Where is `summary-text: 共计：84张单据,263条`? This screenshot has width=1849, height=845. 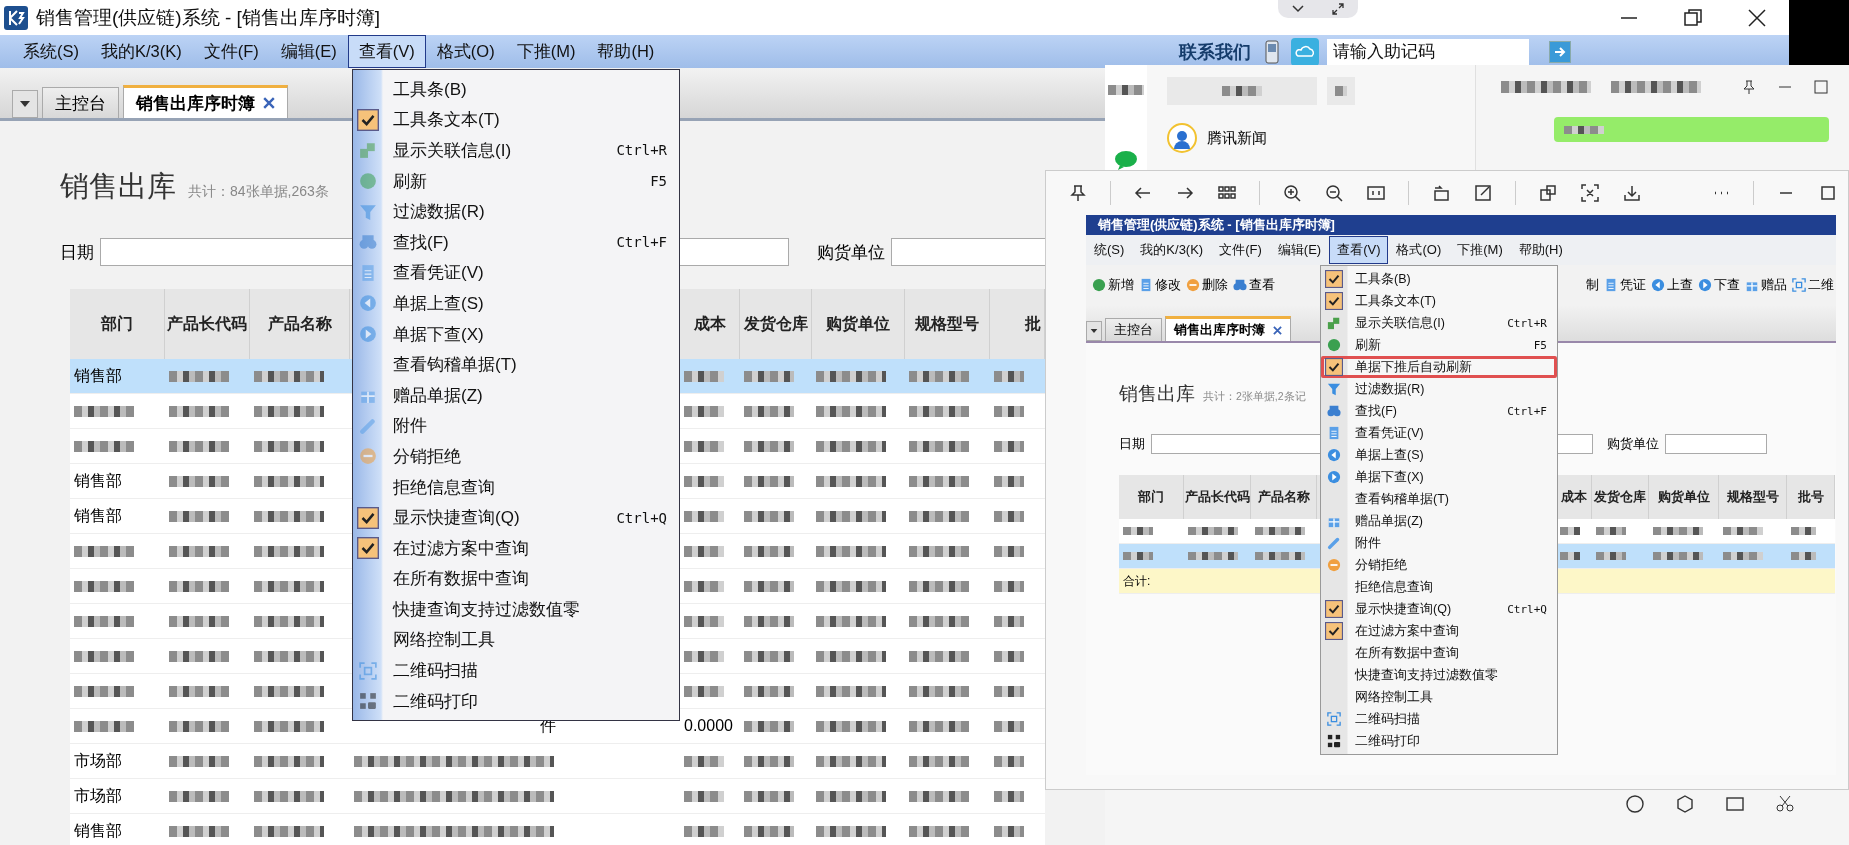
summary-text: 共计：84张单据,263条 is located at coordinates (258, 192).